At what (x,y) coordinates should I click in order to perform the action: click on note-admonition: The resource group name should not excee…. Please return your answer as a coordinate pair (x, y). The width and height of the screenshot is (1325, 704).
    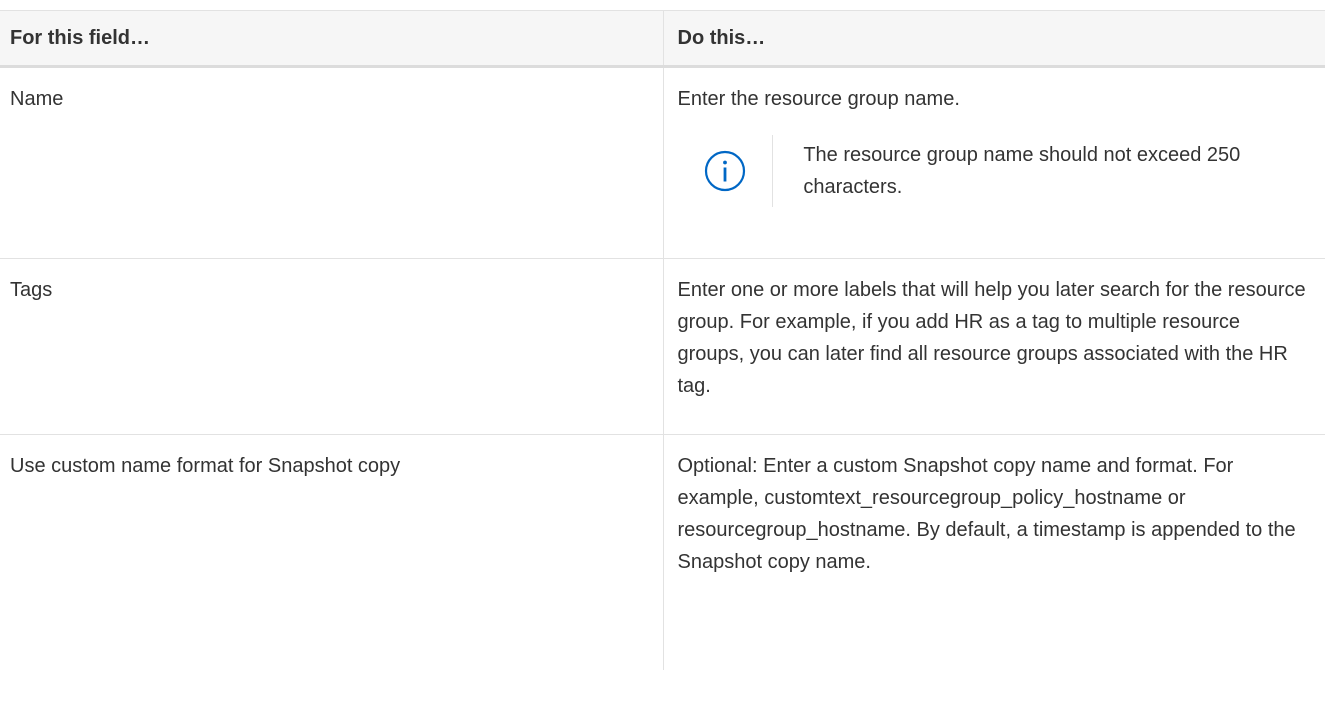
    Looking at the image, I should click on (993, 171).